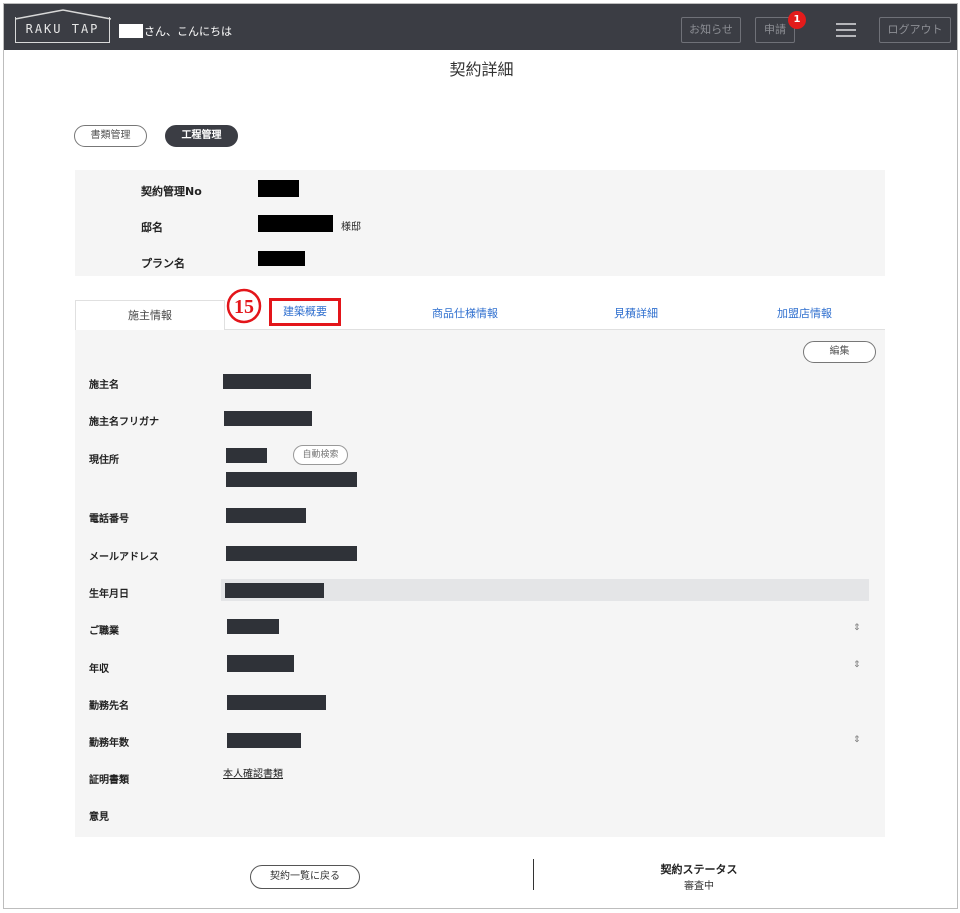 This screenshot has width=960, height=913. I want to click on address-value, so click(291, 479).